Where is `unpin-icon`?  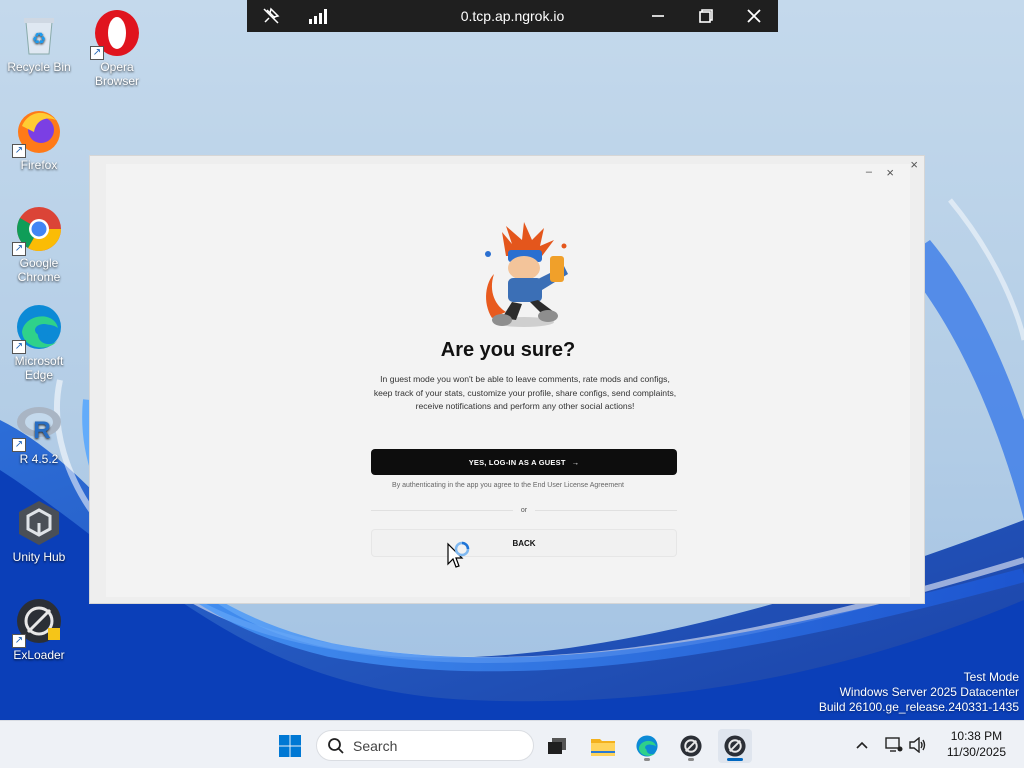 unpin-icon is located at coordinates (271, 16).